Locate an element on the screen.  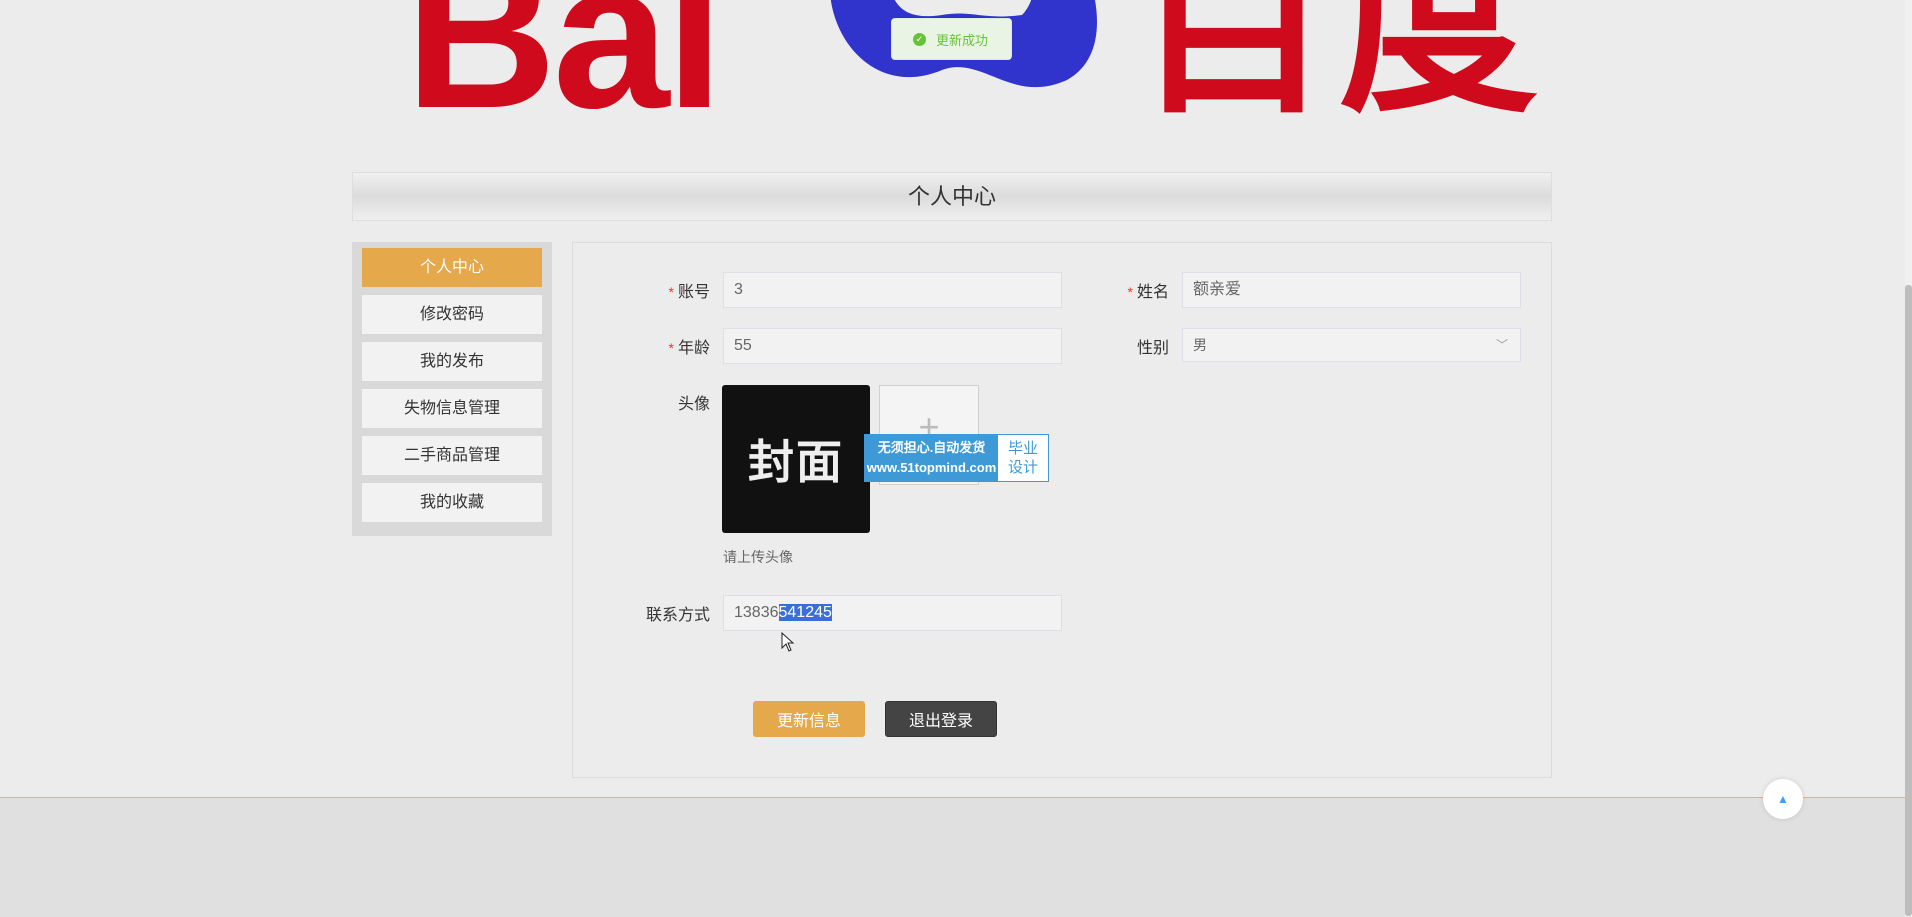
scrollbar-thumb is located at coordinates (1908, 600).